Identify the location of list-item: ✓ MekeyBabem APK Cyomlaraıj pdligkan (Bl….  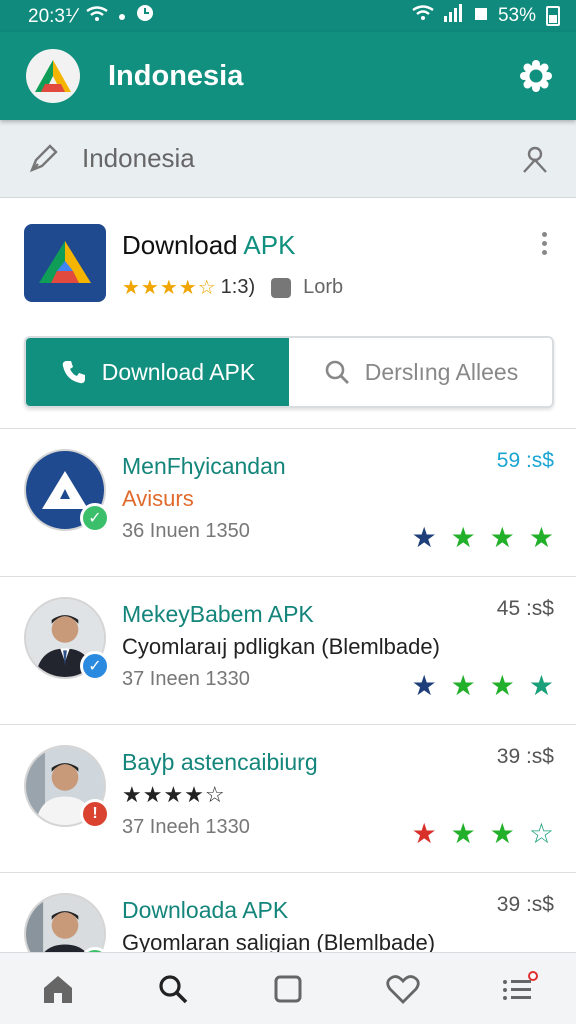
(288, 650).